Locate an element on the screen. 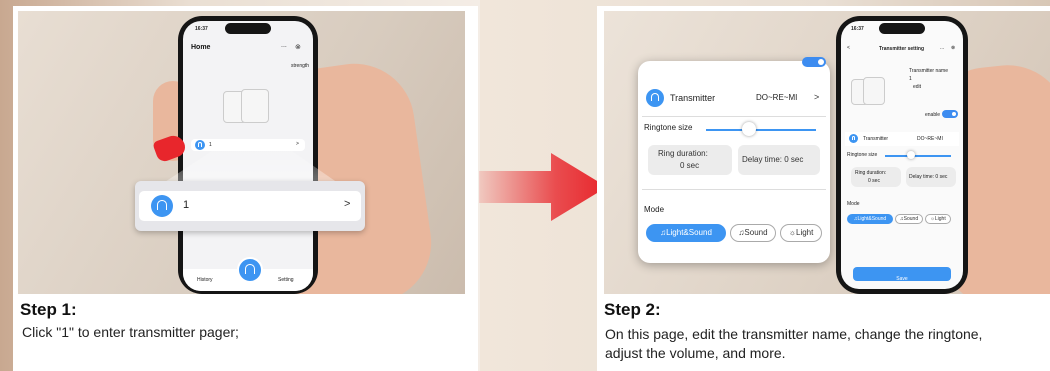 This screenshot has height=371, width=1050. zoomed-item-label: 1 is located at coordinates (186, 205).